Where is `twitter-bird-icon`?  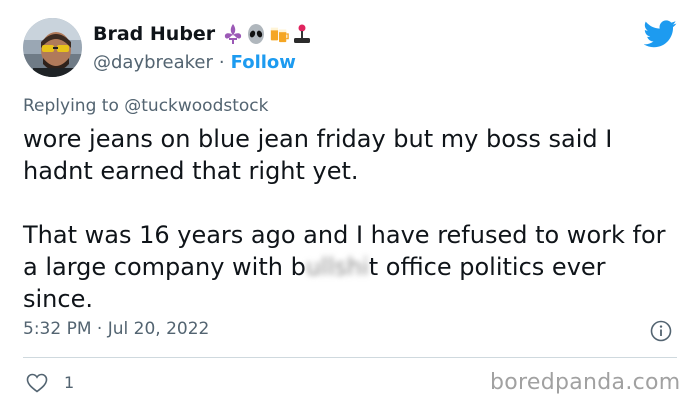
twitter-bird-icon is located at coordinates (660, 34).